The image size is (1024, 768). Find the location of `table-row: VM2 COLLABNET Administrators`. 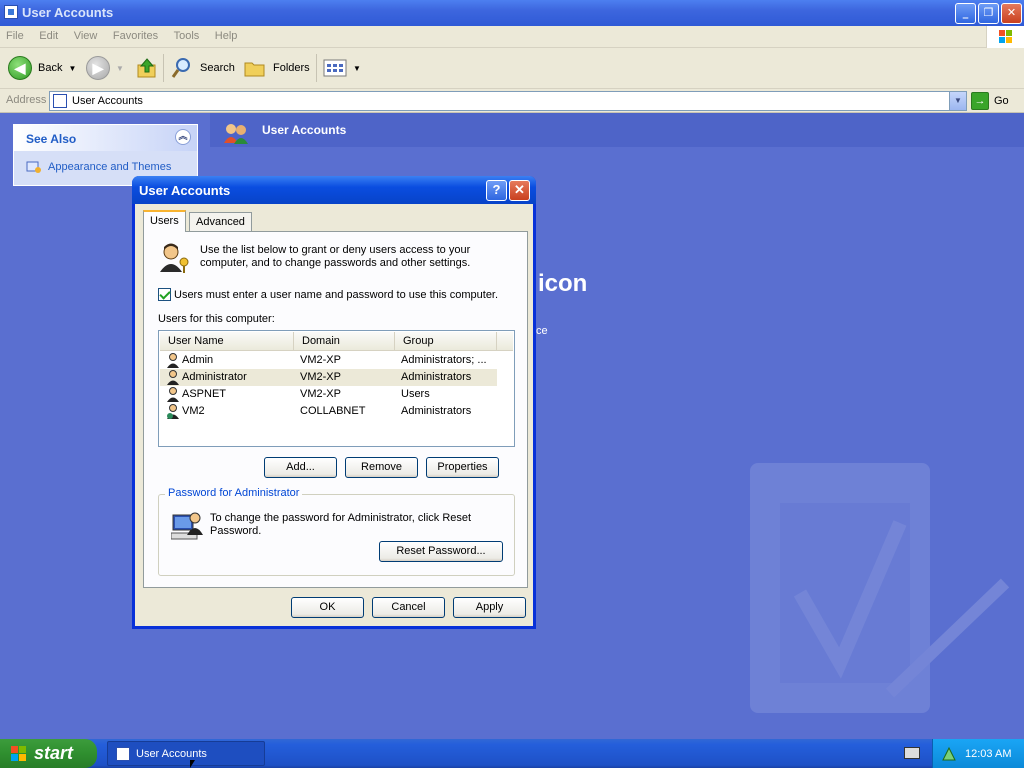

table-row: VM2 COLLABNET Administrators is located at coordinates (328, 411).